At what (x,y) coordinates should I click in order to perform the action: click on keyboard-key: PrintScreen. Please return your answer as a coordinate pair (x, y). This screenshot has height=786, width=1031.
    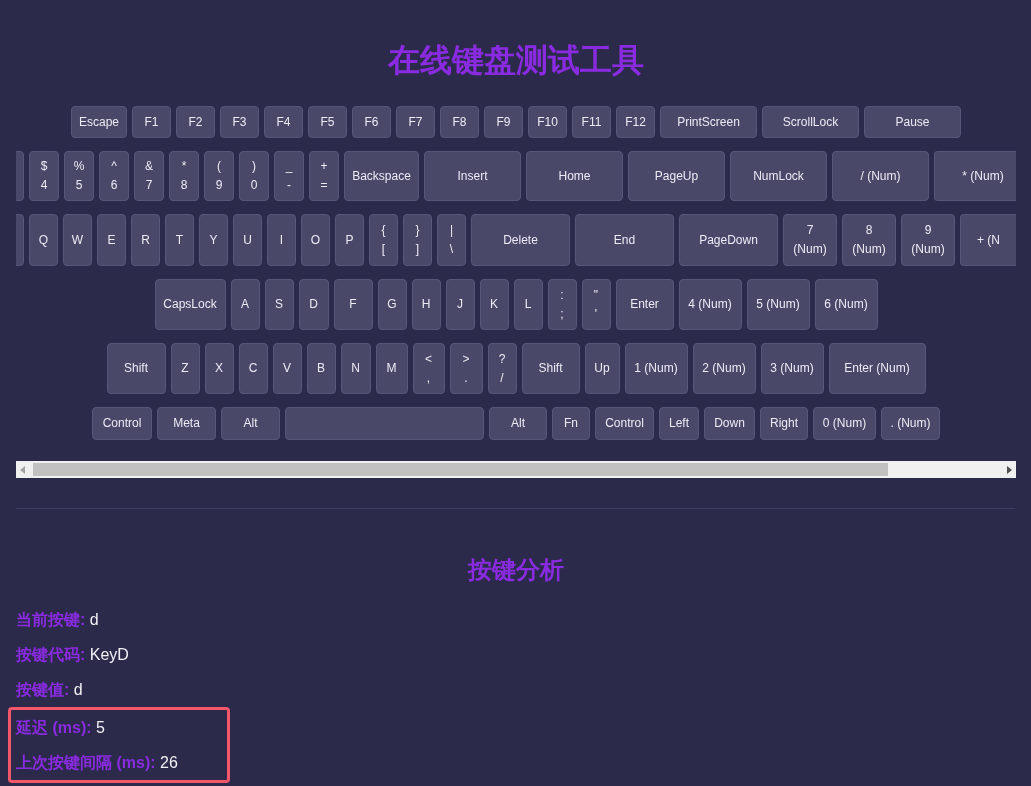
    Looking at the image, I should click on (708, 122).